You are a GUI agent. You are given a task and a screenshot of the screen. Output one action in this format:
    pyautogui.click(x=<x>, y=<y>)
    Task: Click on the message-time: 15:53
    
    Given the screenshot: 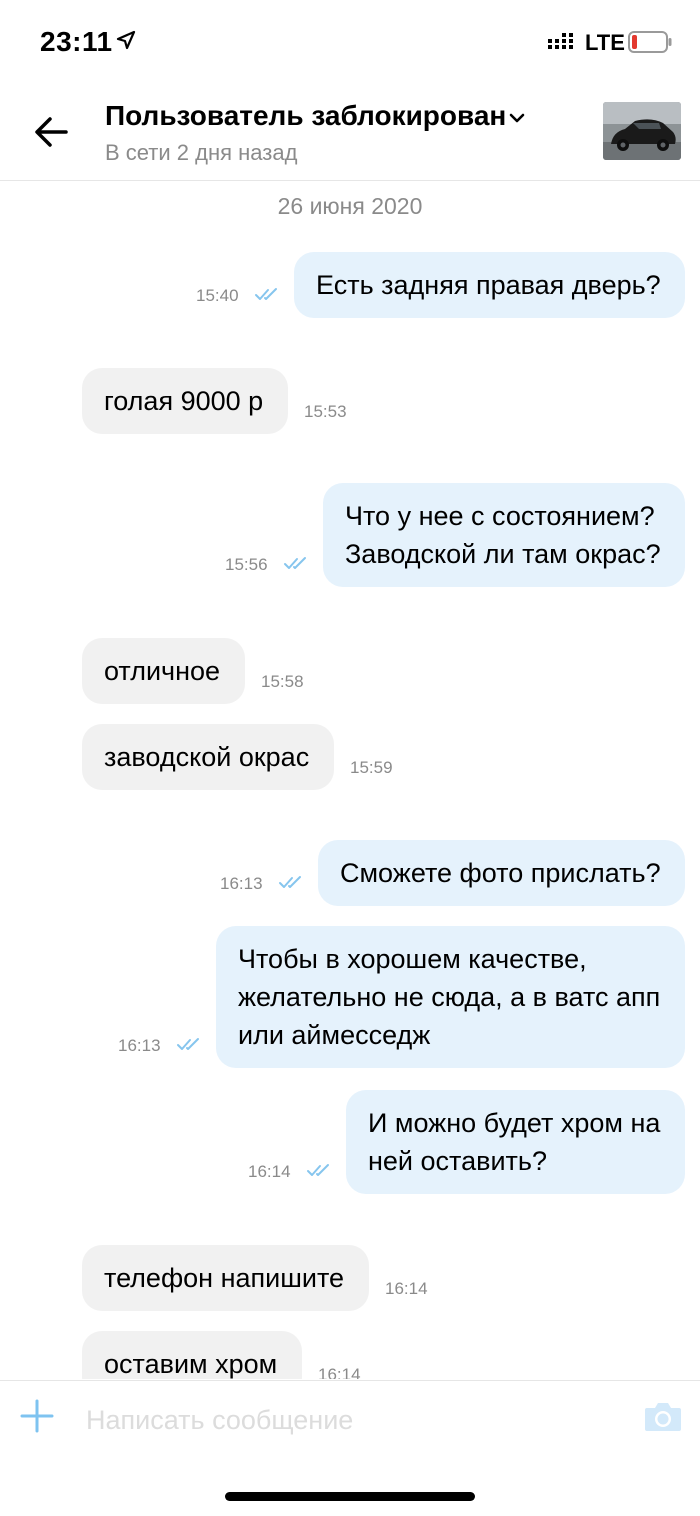 What is the action you would take?
    pyautogui.click(x=325, y=411)
    